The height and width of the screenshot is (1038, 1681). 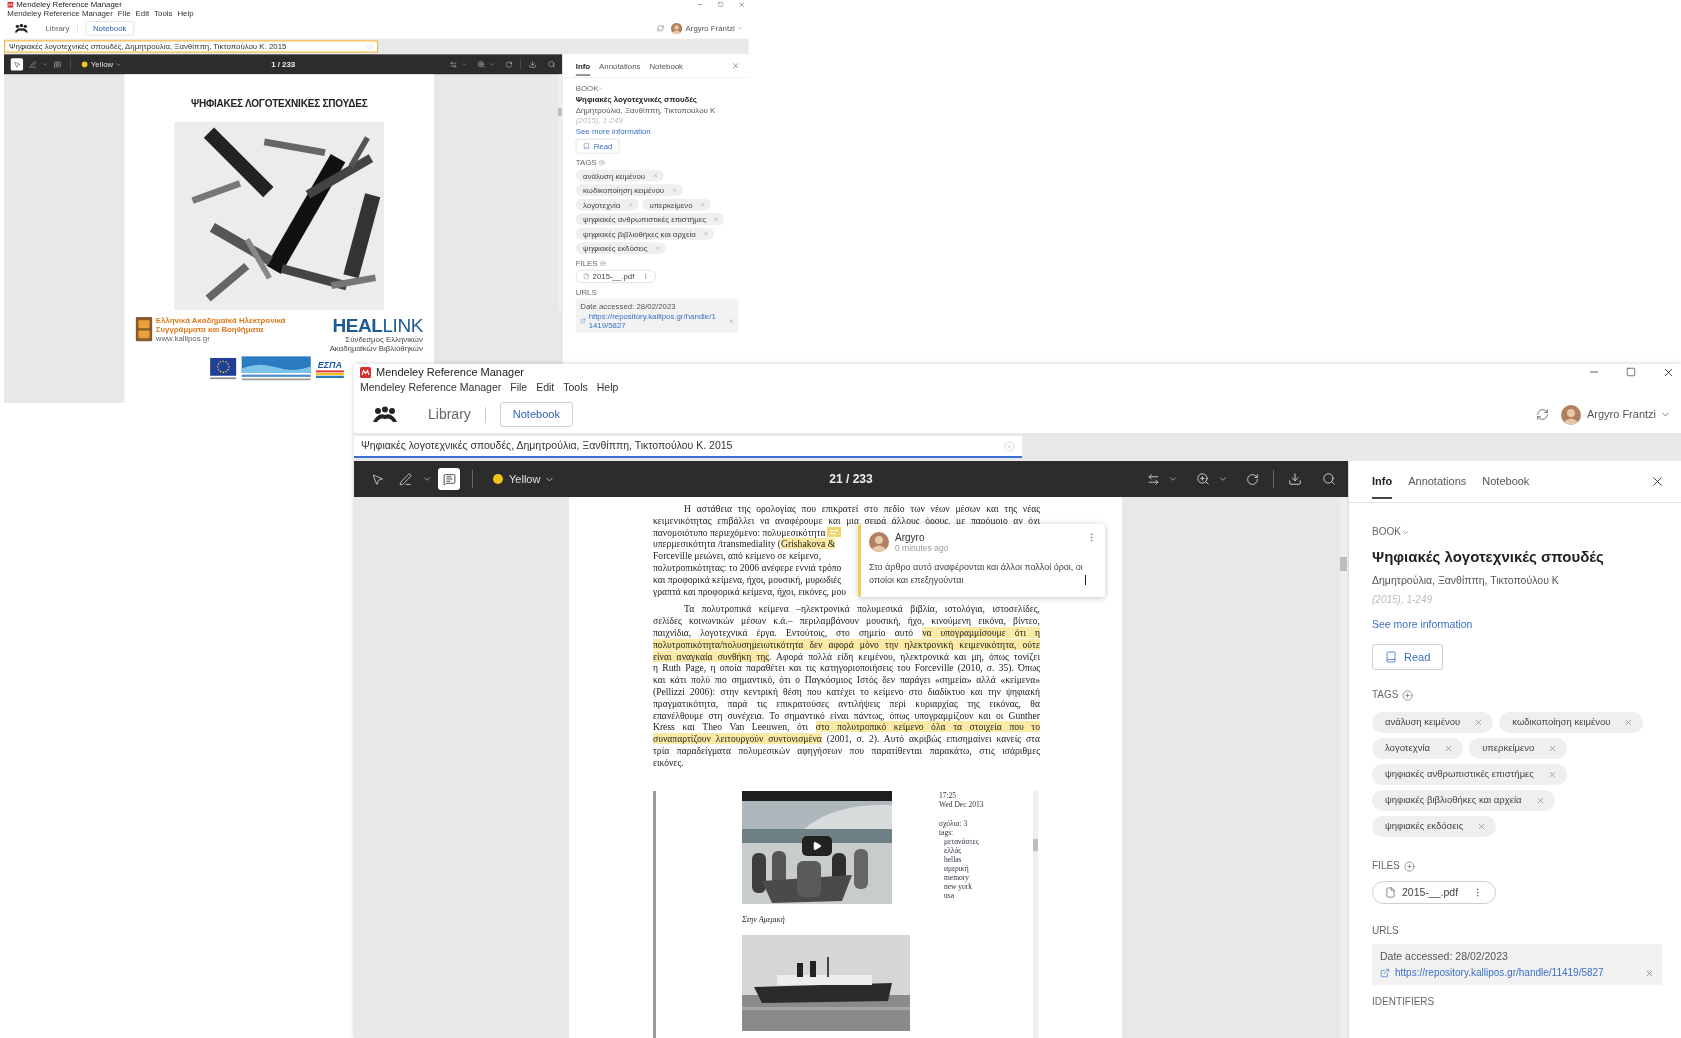 What do you see at coordinates (747, 579) in the screenshot?
I see `text-line: και προφορικά κείμενα, ήχοι, μουσική, μυρωδιές` at bounding box center [747, 579].